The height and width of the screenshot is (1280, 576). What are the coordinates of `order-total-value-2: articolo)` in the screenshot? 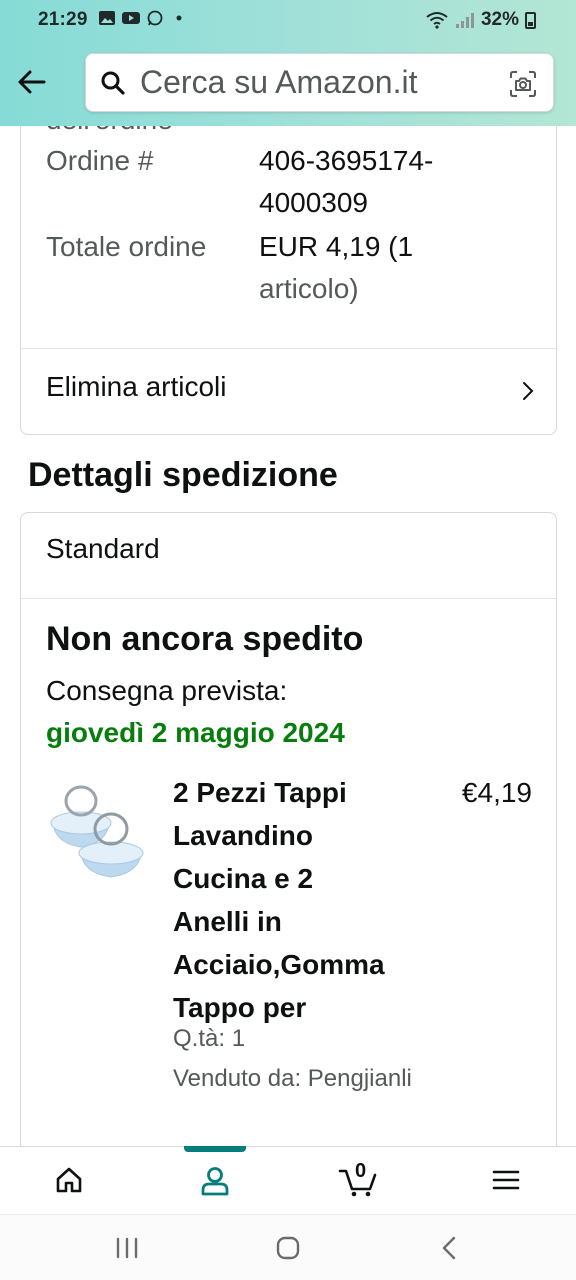 It's located at (309, 288).